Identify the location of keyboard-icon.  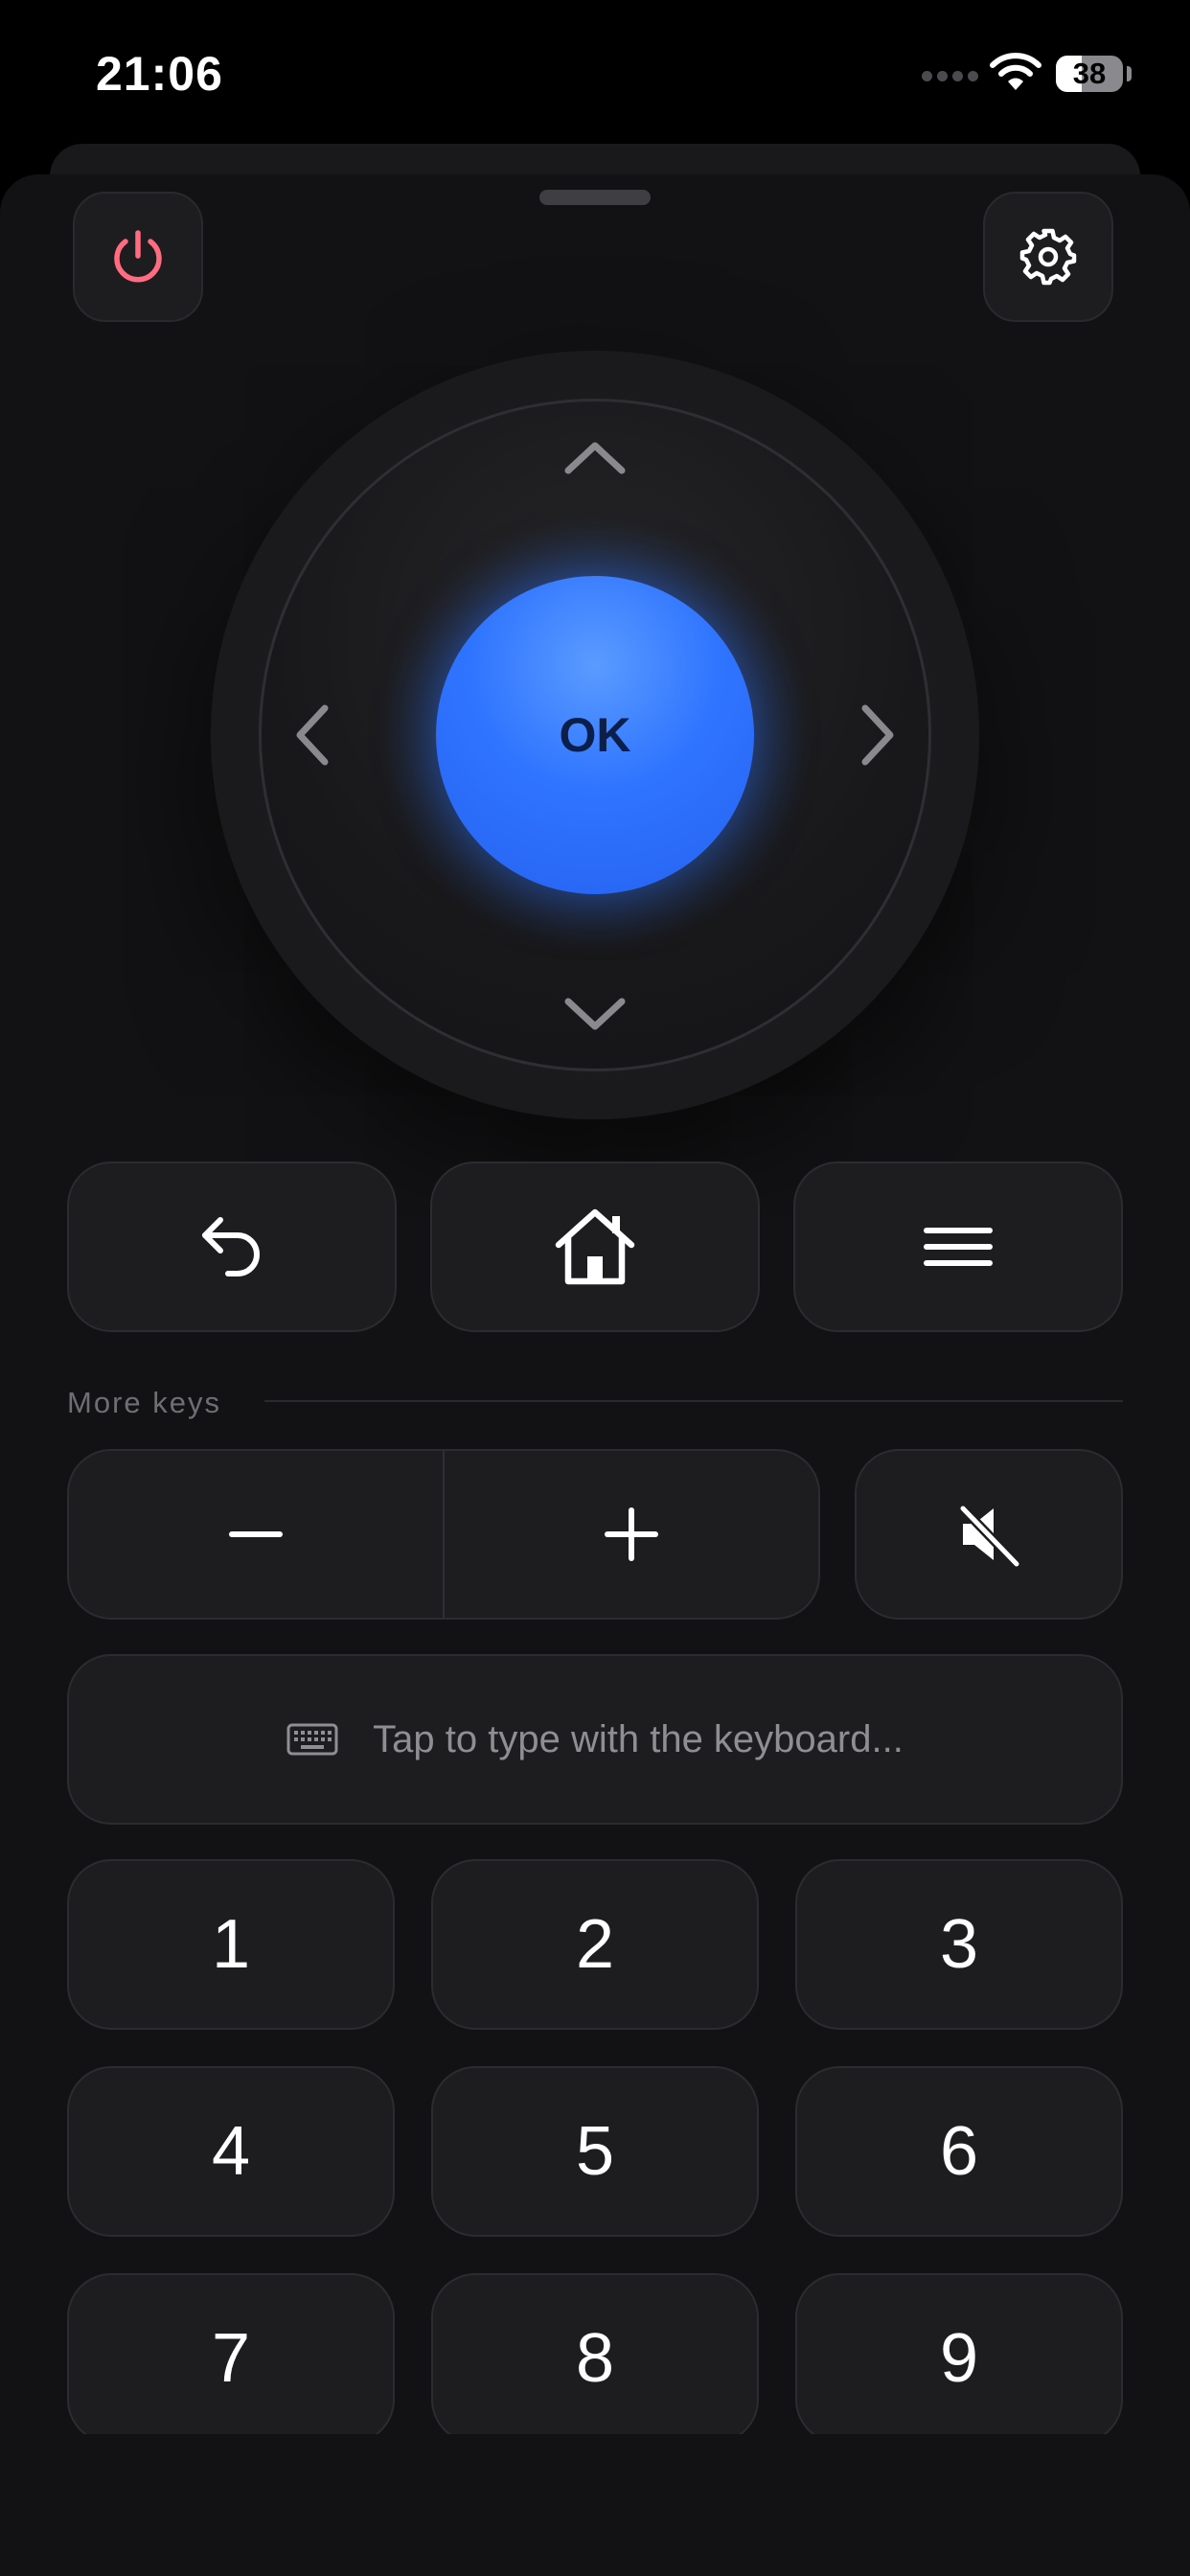
(312, 1740).